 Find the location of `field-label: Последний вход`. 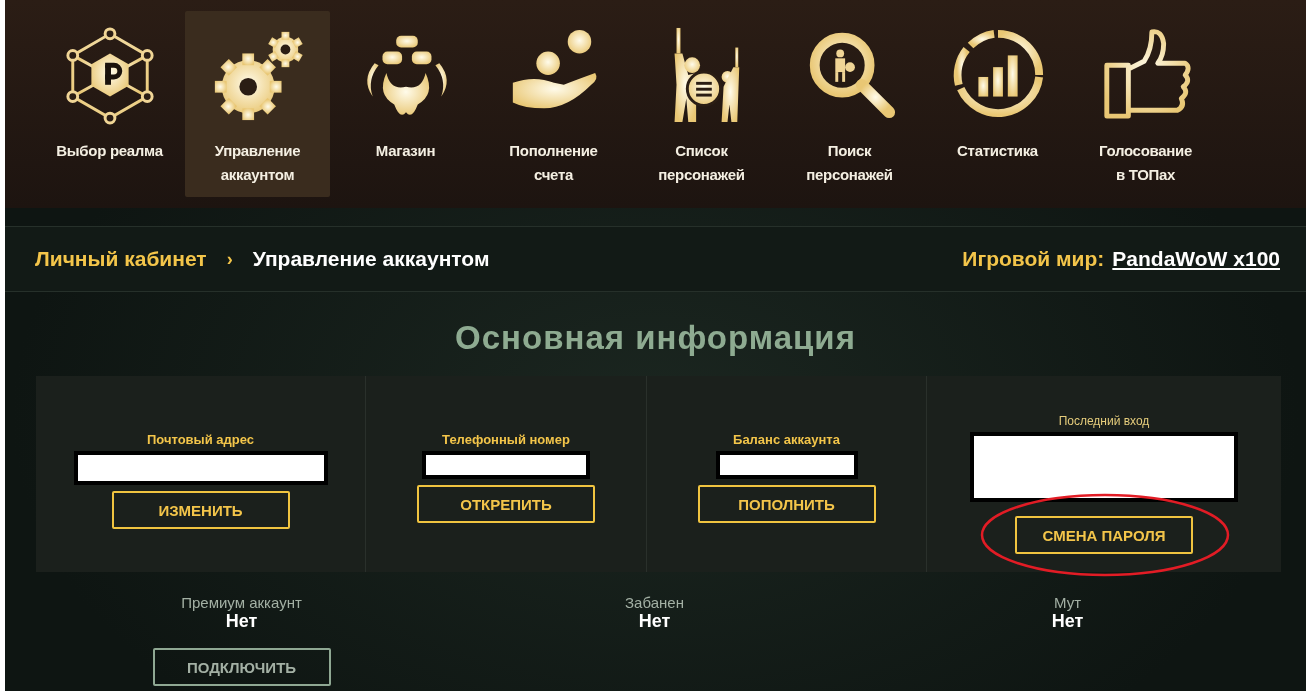

field-label: Последний вход is located at coordinates (1104, 421).